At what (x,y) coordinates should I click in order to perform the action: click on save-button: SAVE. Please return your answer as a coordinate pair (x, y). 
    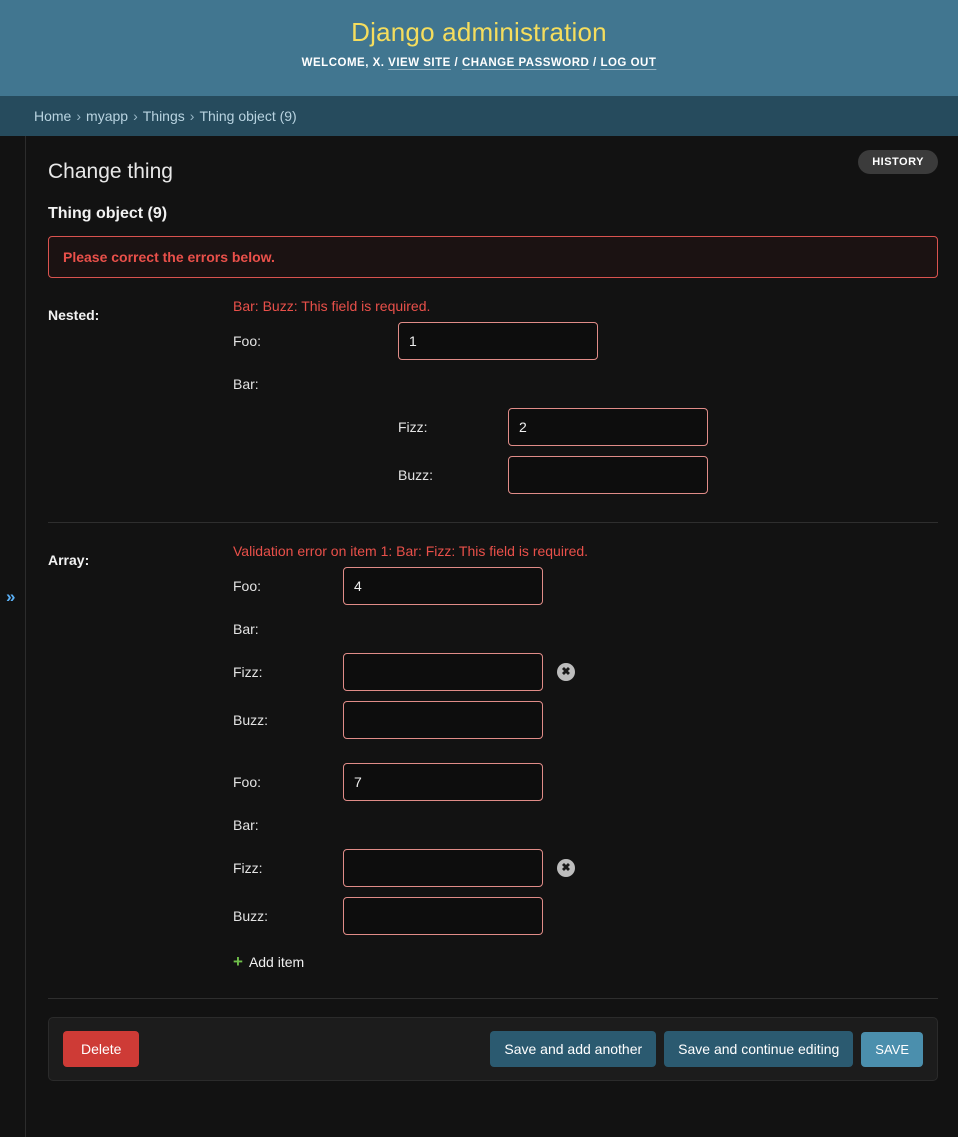
    Looking at the image, I should click on (892, 1049).